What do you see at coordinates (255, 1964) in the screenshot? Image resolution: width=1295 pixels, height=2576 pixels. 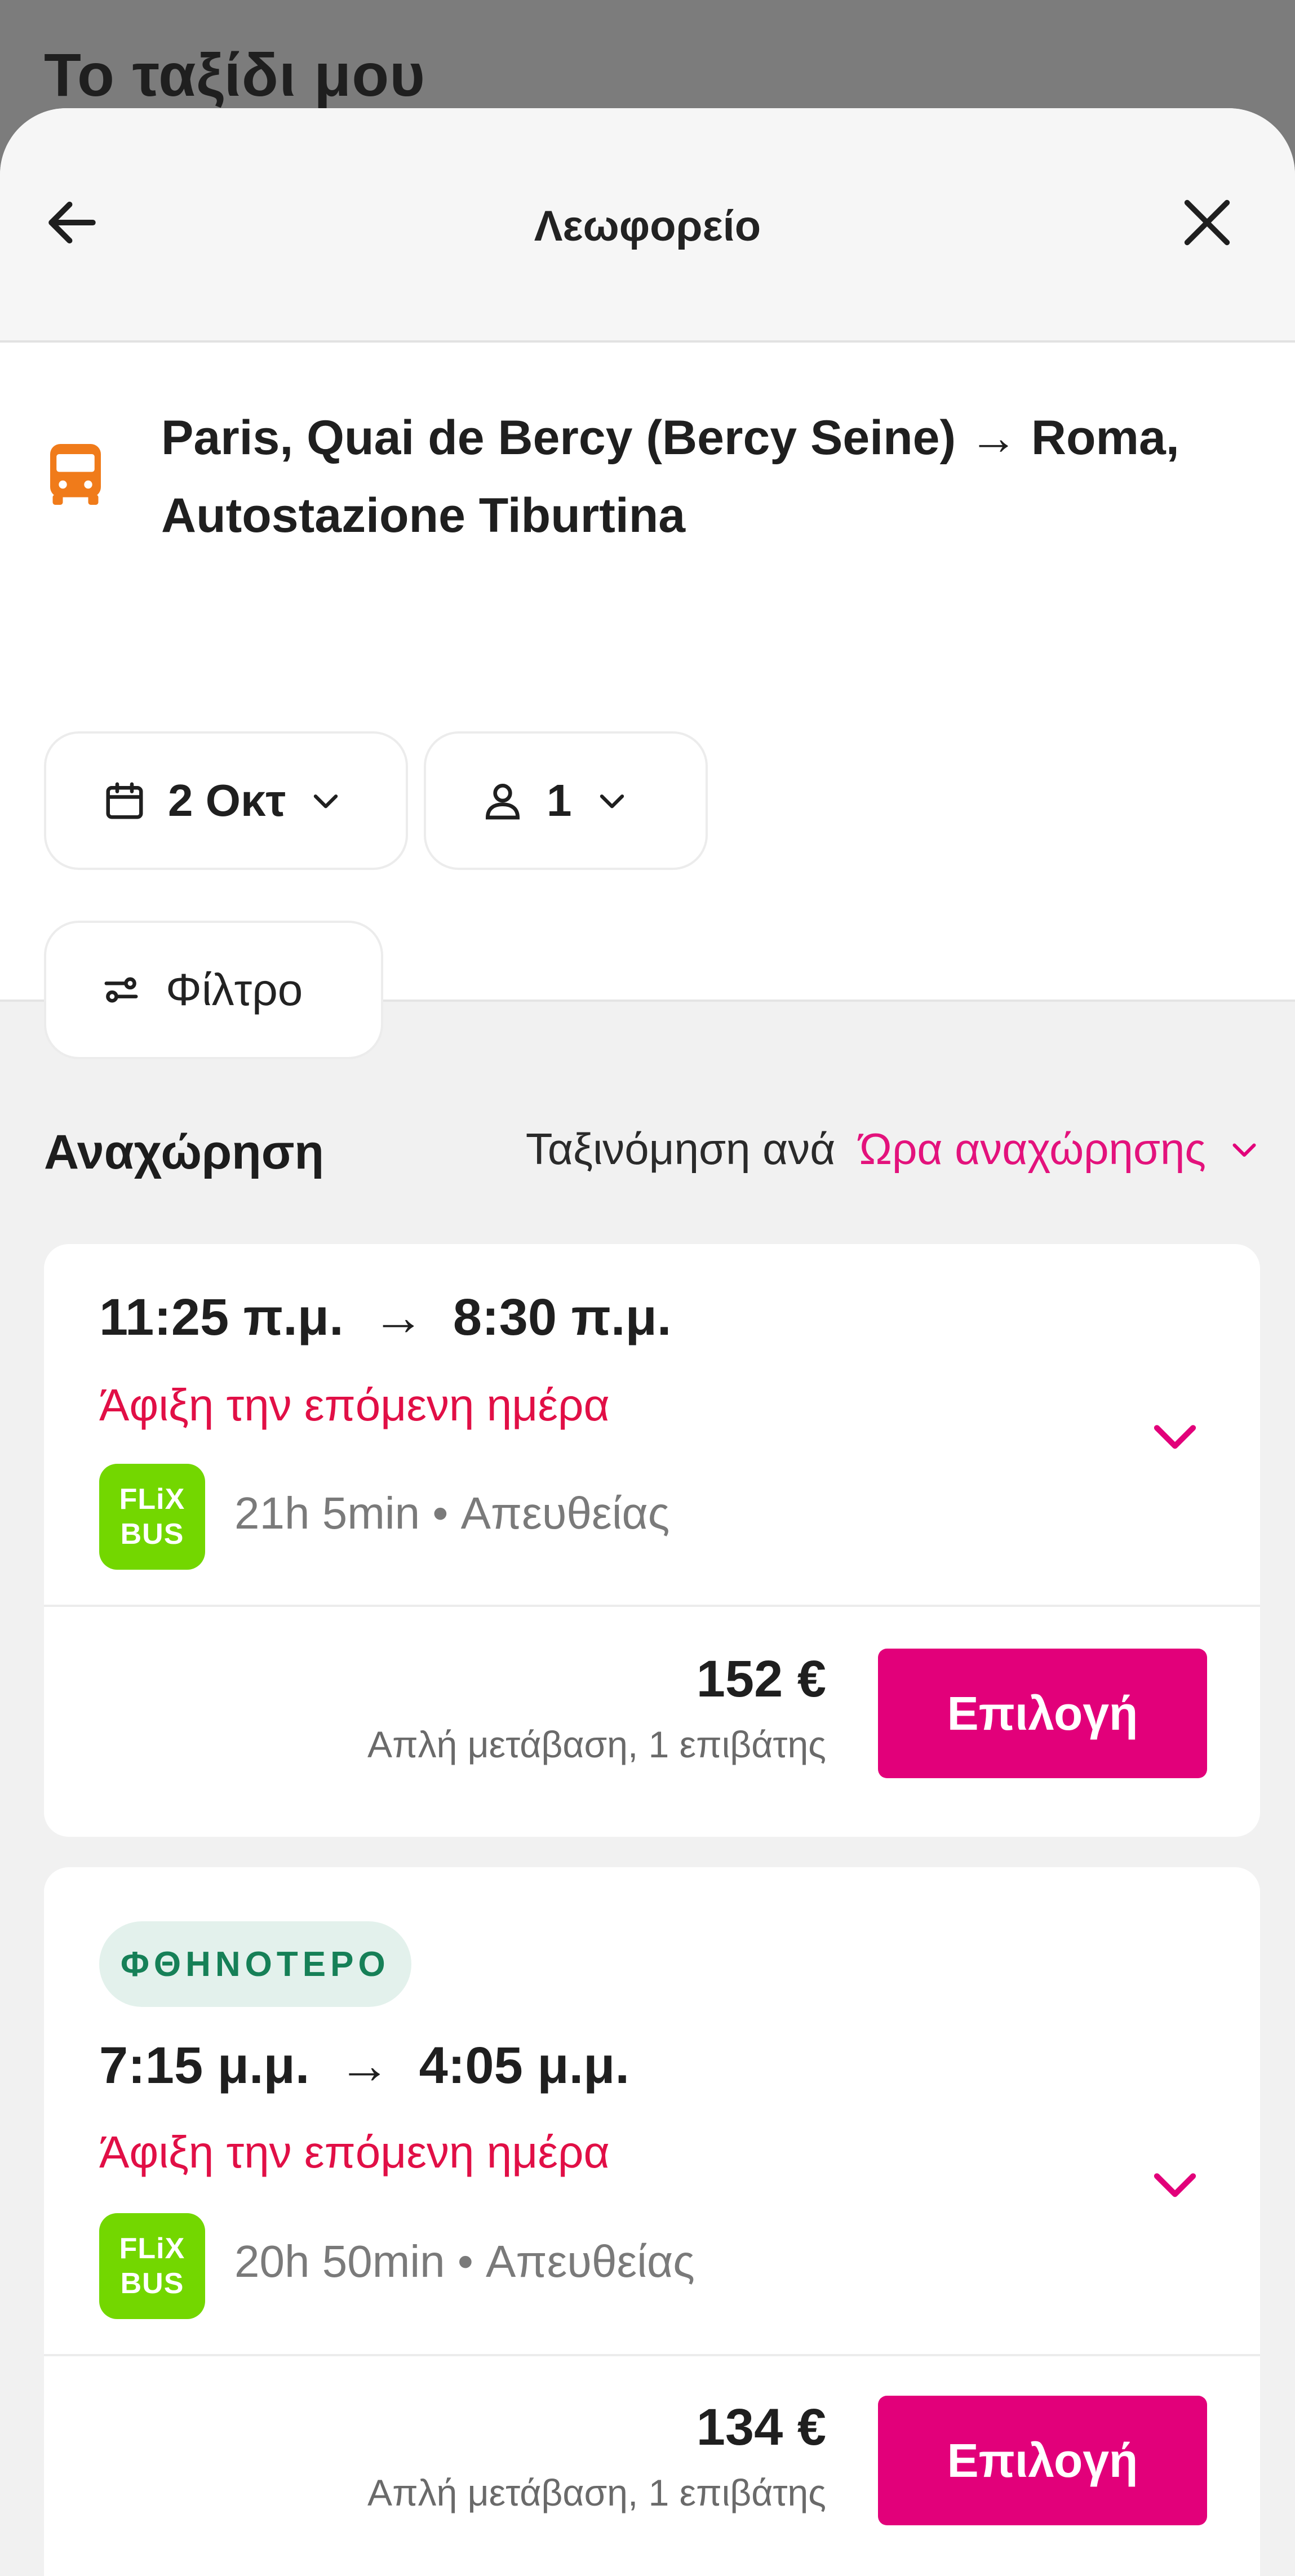 I see `cheapest-badge: ΦΘΗΝΟΤΕΡΟ` at bounding box center [255, 1964].